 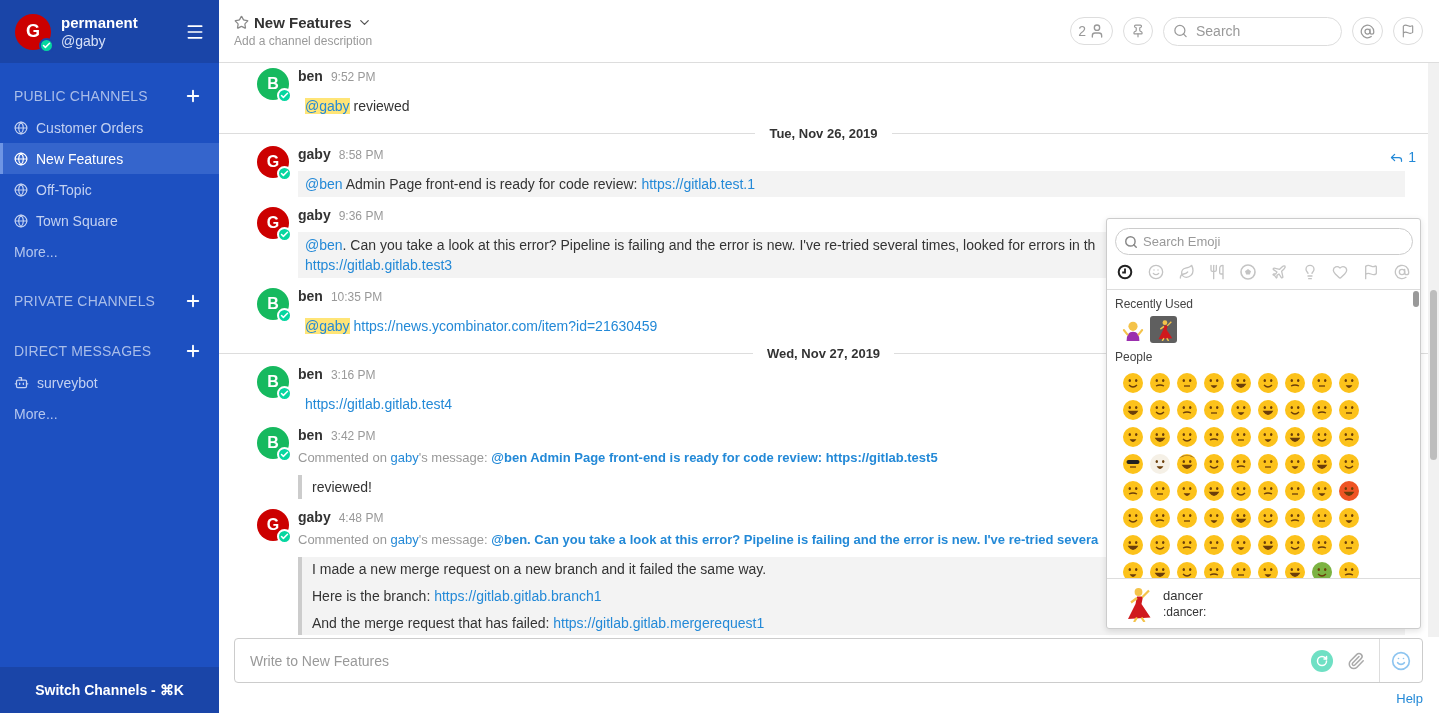 I want to click on channel-item: Off-Topic, so click(x=109, y=189).